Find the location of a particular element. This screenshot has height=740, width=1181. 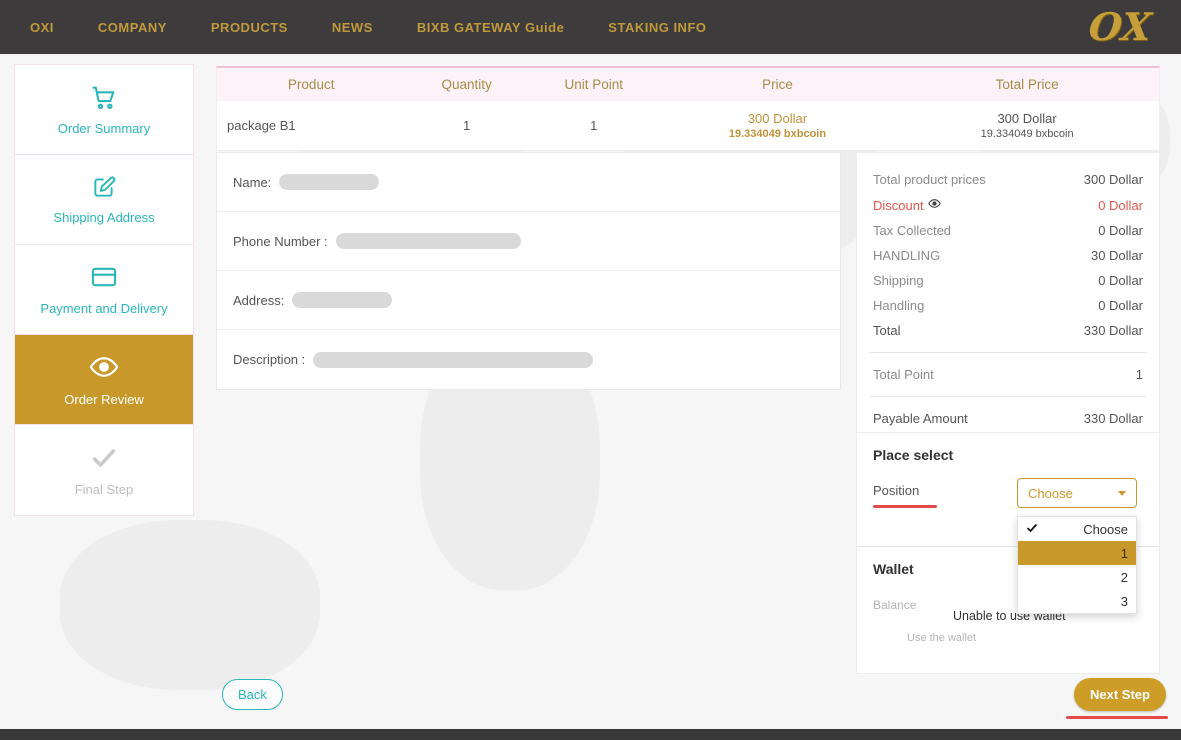

position-field: Position is located at coordinates (905, 495).